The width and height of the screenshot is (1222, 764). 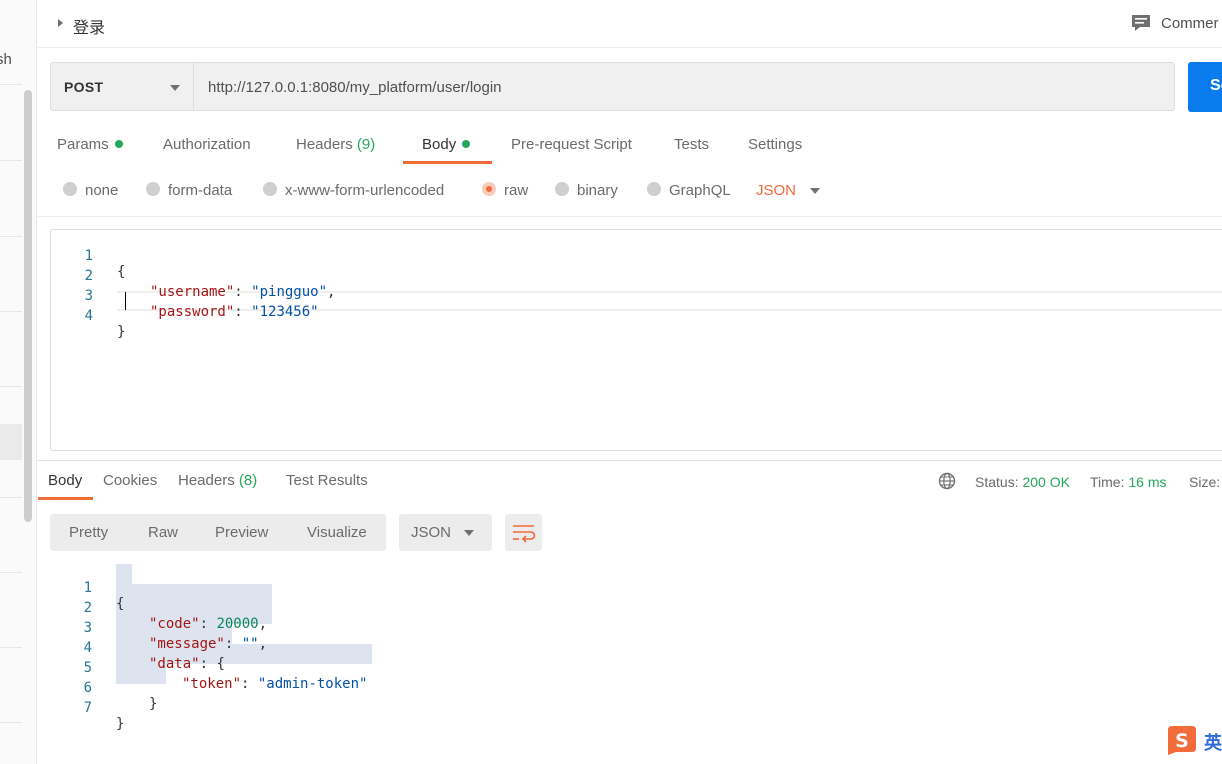 I want to click on time-value: 16 ms, so click(x=1147, y=482).